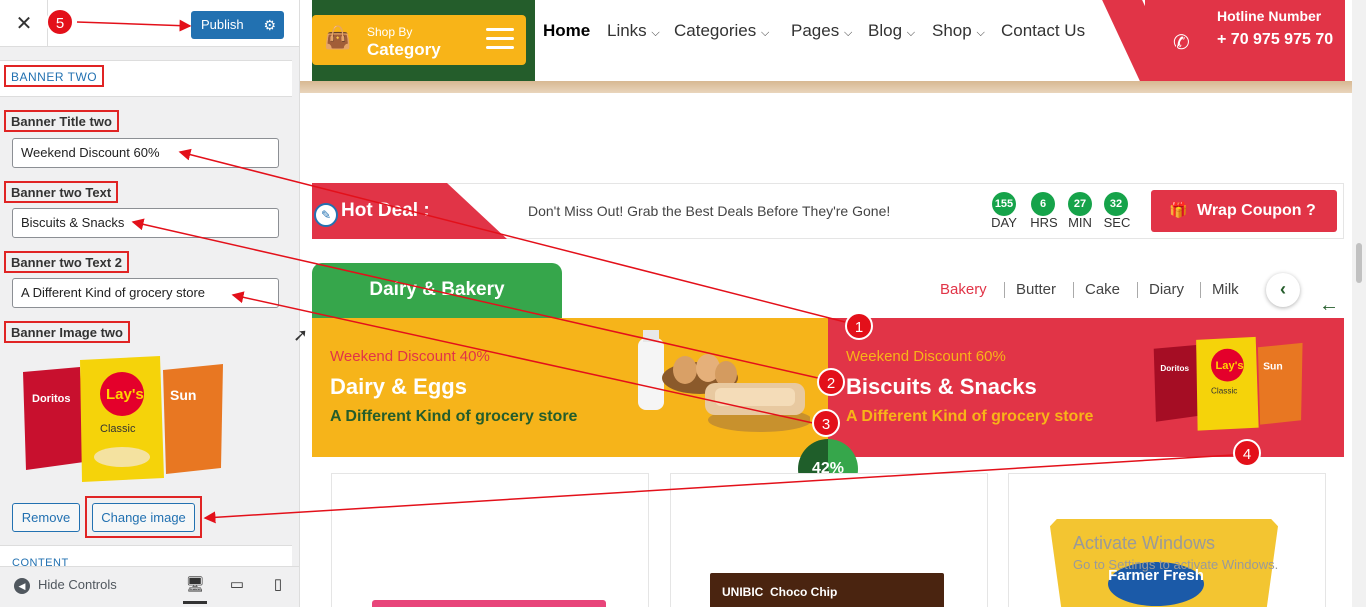 Image resolution: width=1366 pixels, height=607 pixels. What do you see at coordinates (1036, 289) in the screenshot?
I see `category-link-butter: Butter` at bounding box center [1036, 289].